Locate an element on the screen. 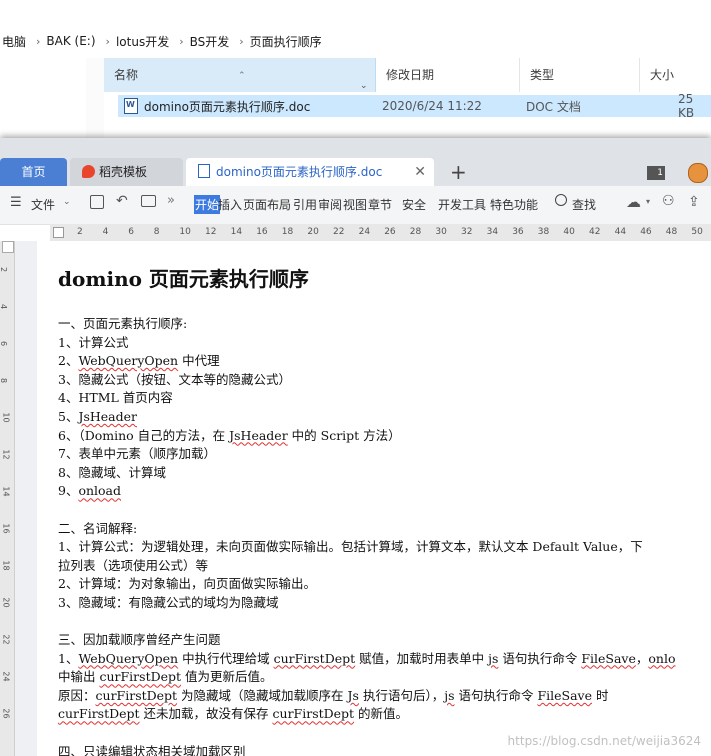  breadcrumb-drive: BAK (E:) is located at coordinates (70, 41).